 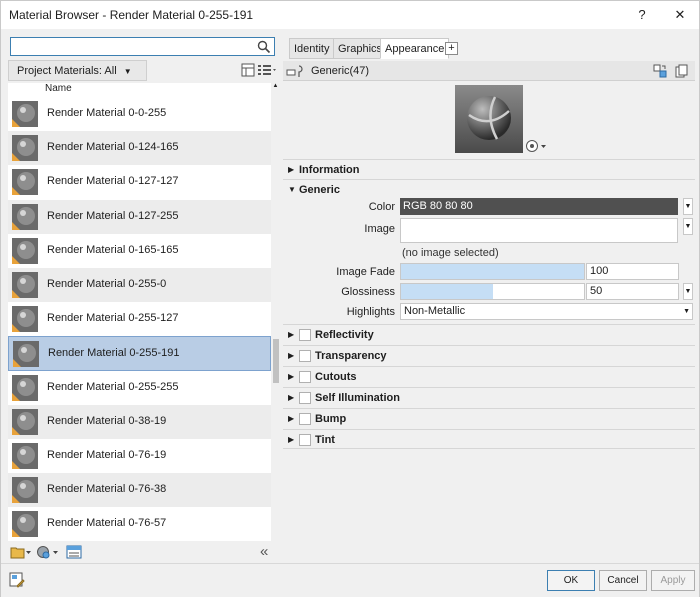 I want to click on material-list-item: Render Material 0-165-165, so click(x=139, y=251).